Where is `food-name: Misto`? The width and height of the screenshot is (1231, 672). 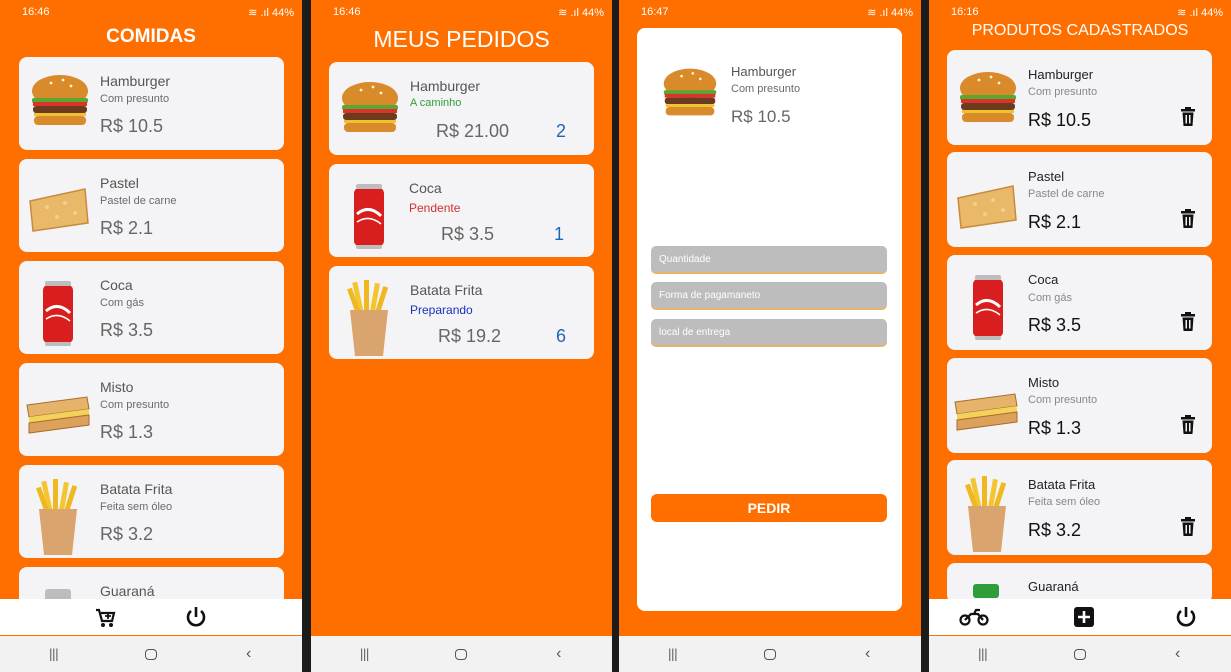 food-name: Misto is located at coordinates (117, 387).